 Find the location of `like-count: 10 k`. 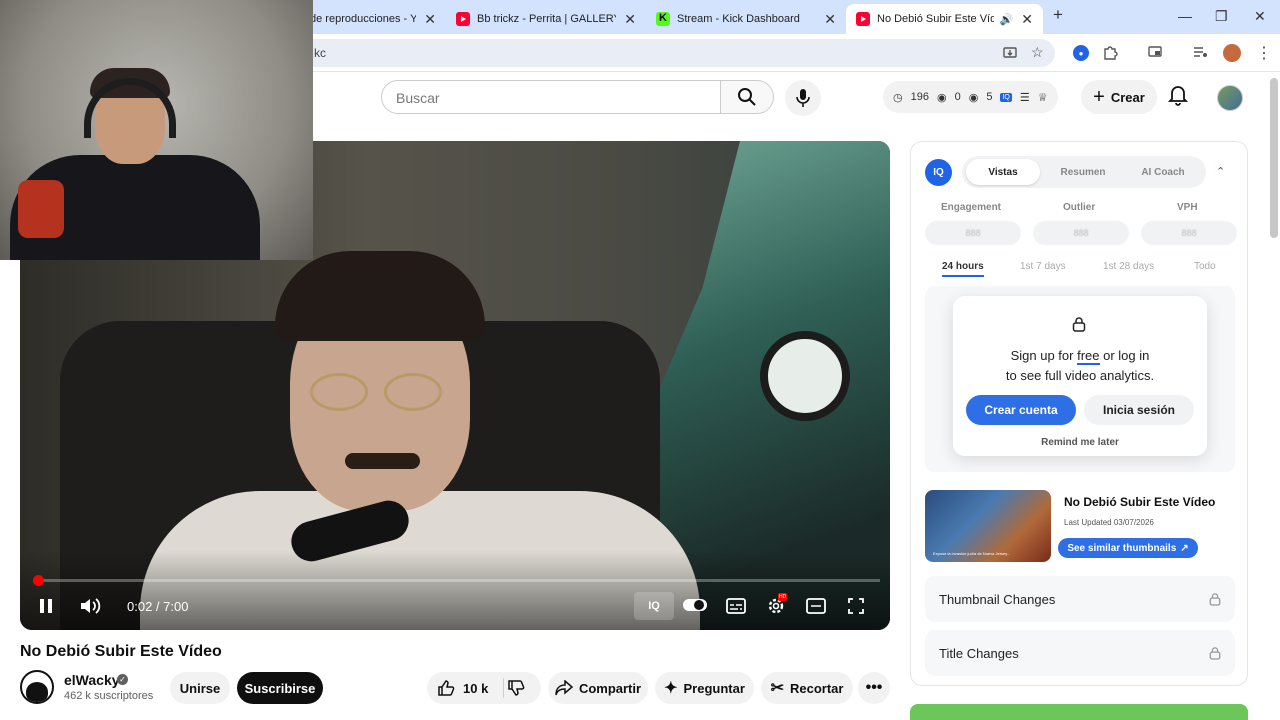

like-count: 10 k is located at coordinates (476, 688).